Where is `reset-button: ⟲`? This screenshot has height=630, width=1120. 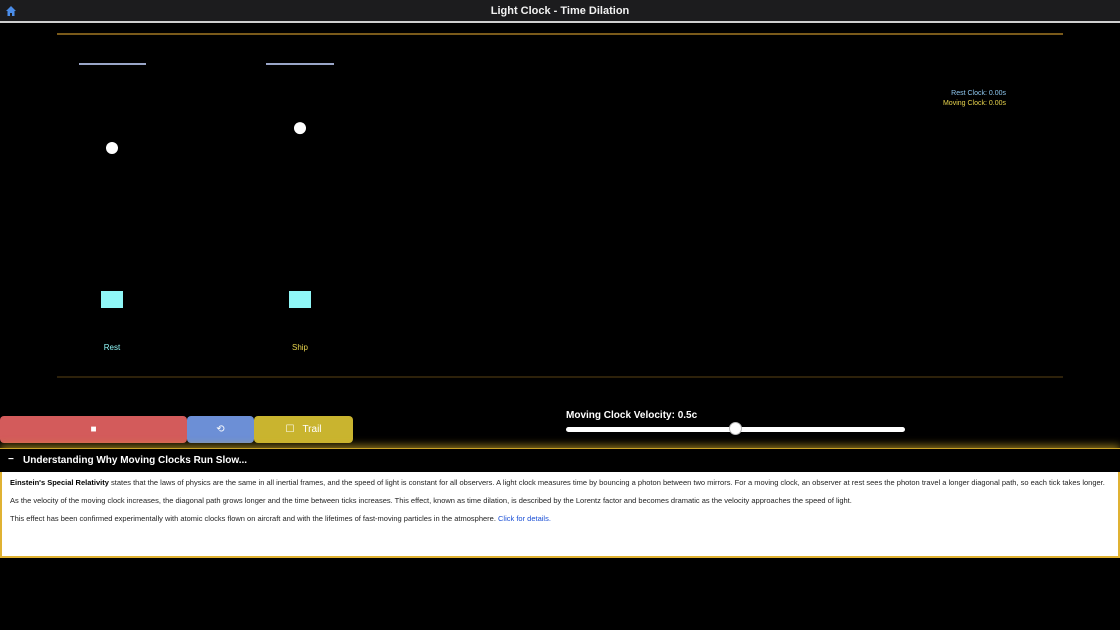
reset-button: ⟲ is located at coordinates (220, 429).